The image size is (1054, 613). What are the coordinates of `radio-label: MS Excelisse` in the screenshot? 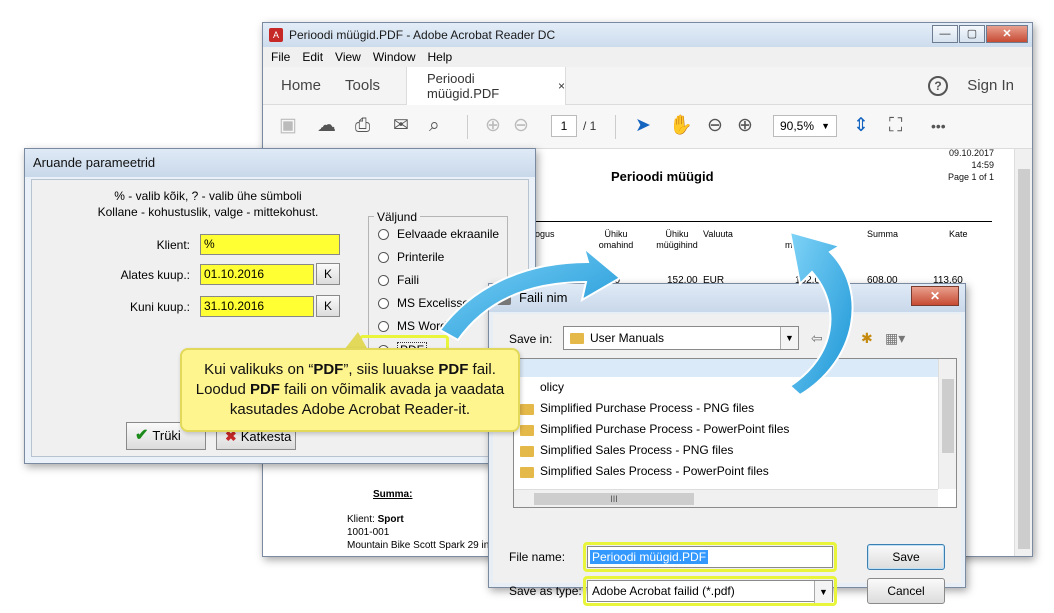 It's located at (433, 303).